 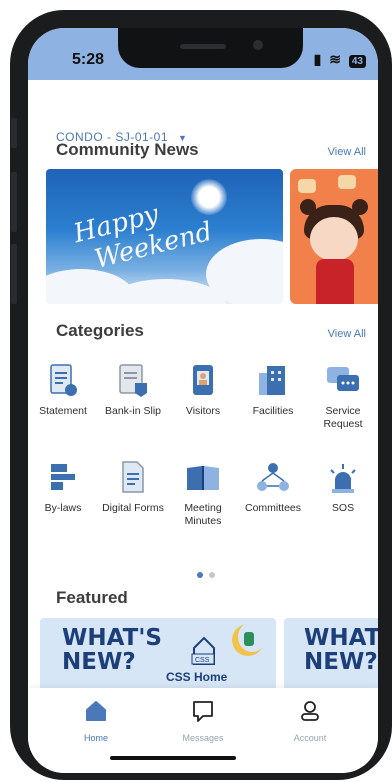 What do you see at coordinates (133, 508) in the screenshot?
I see `category-label: Digital Forms` at bounding box center [133, 508].